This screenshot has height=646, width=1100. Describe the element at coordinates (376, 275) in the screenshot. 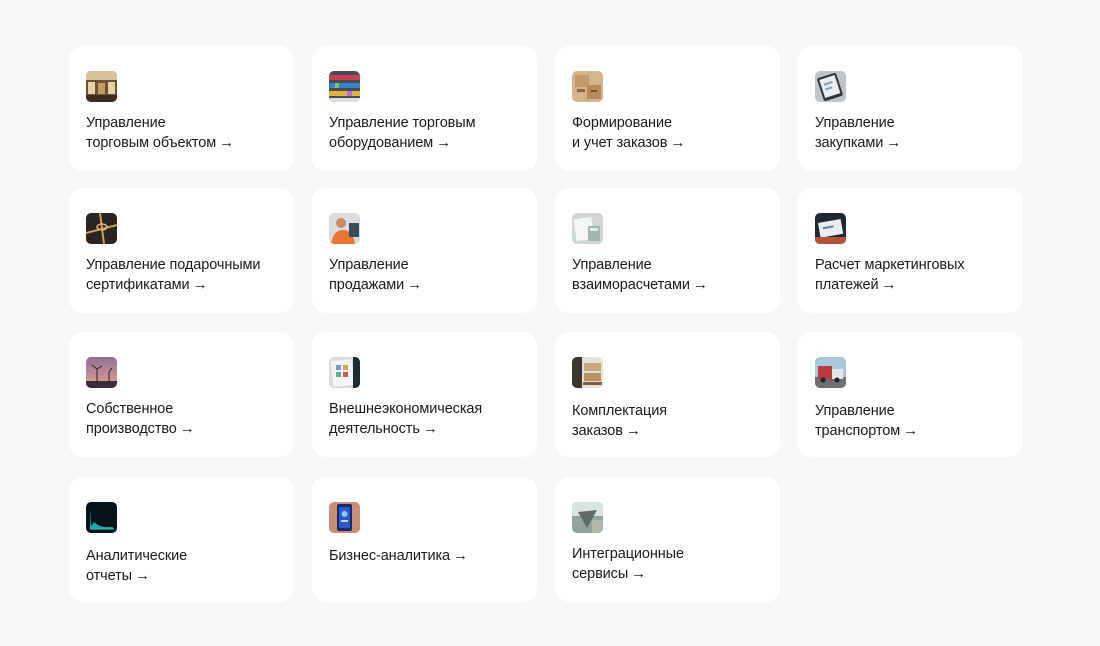

I see `card-label: Управление продажами →` at that location.